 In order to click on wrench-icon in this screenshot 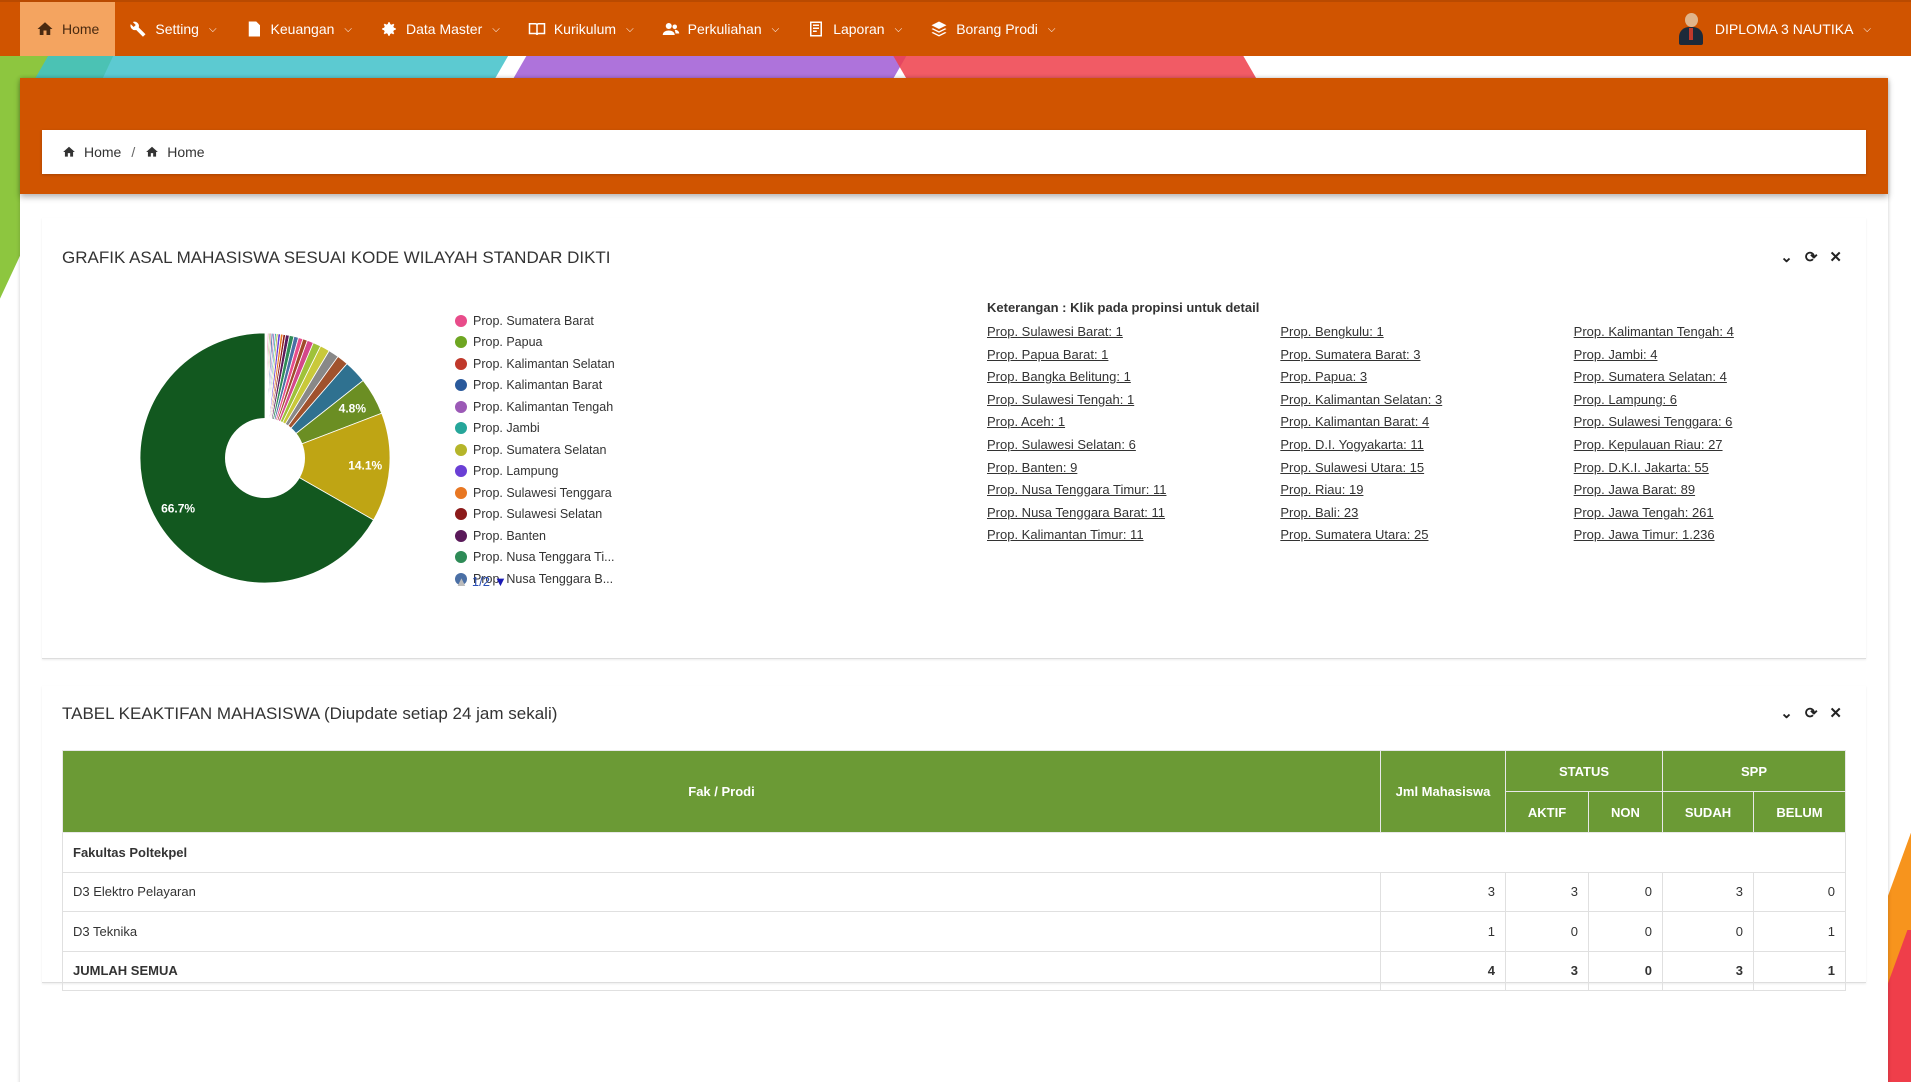, I will do `click(138, 29)`.